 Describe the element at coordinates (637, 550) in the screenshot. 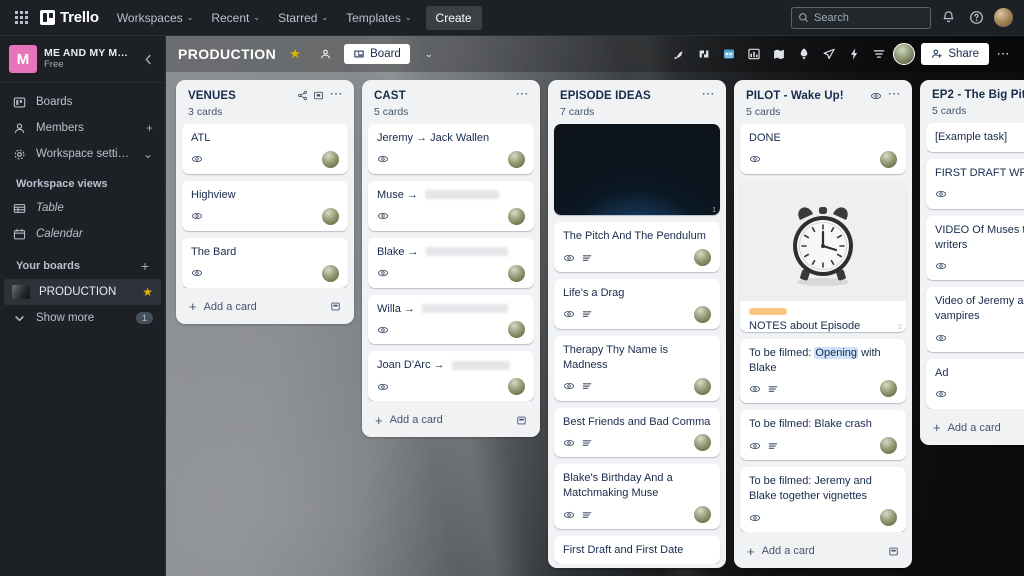

I see `card: First Draft and First Date` at that location.